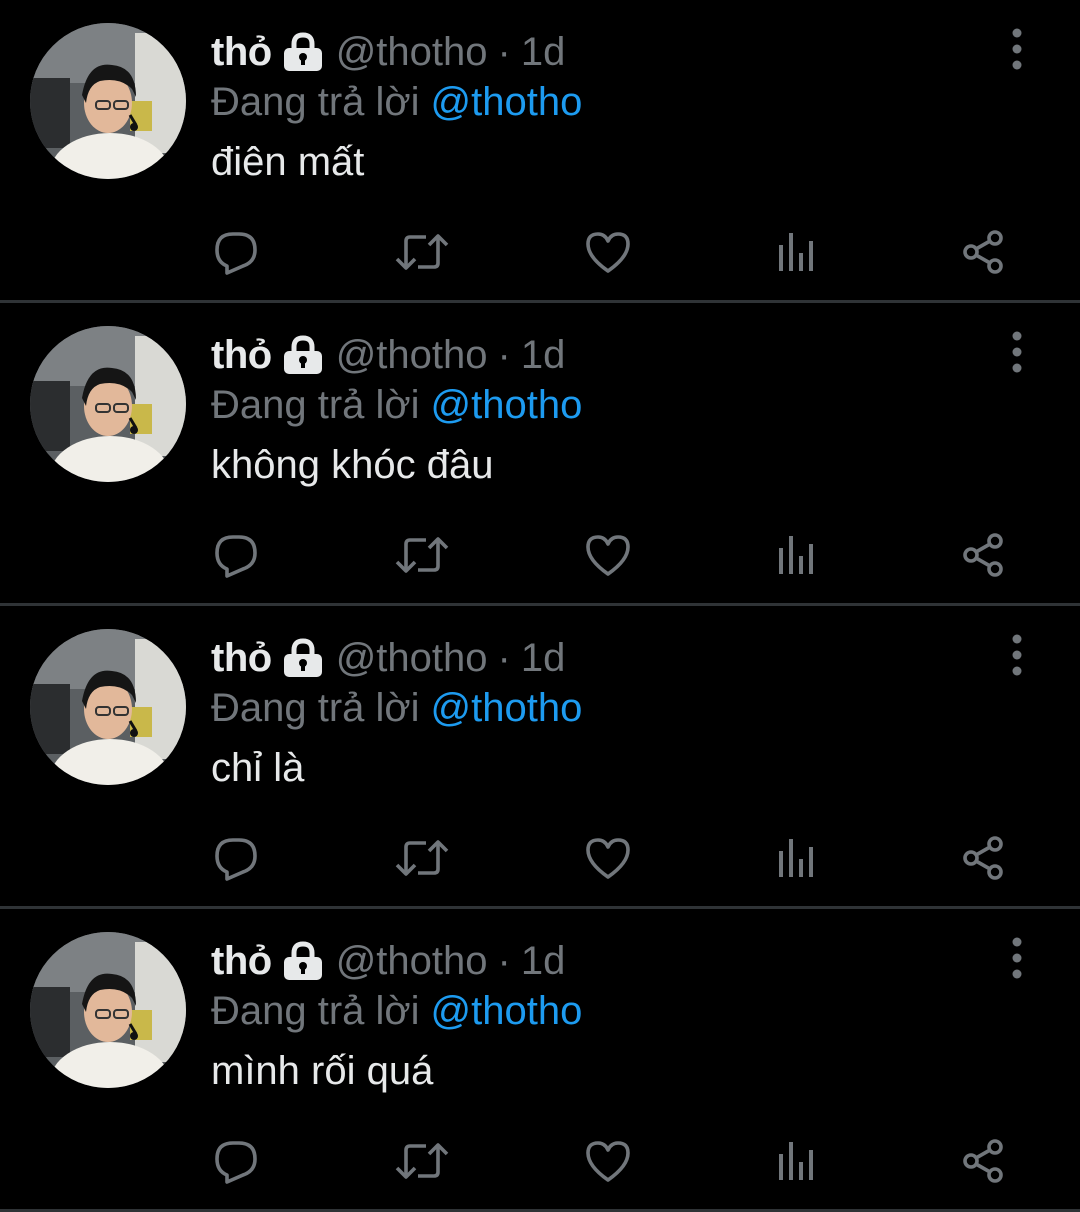  What do you see at coordinates (258, 768) in the screenshot?
I see `tweet-text: chỉ là` at bounding box center [258, 768].